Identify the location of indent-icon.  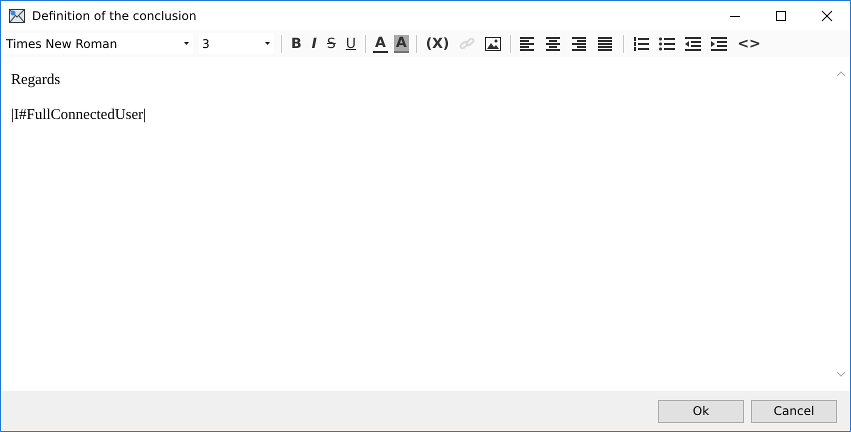
(719, 43).